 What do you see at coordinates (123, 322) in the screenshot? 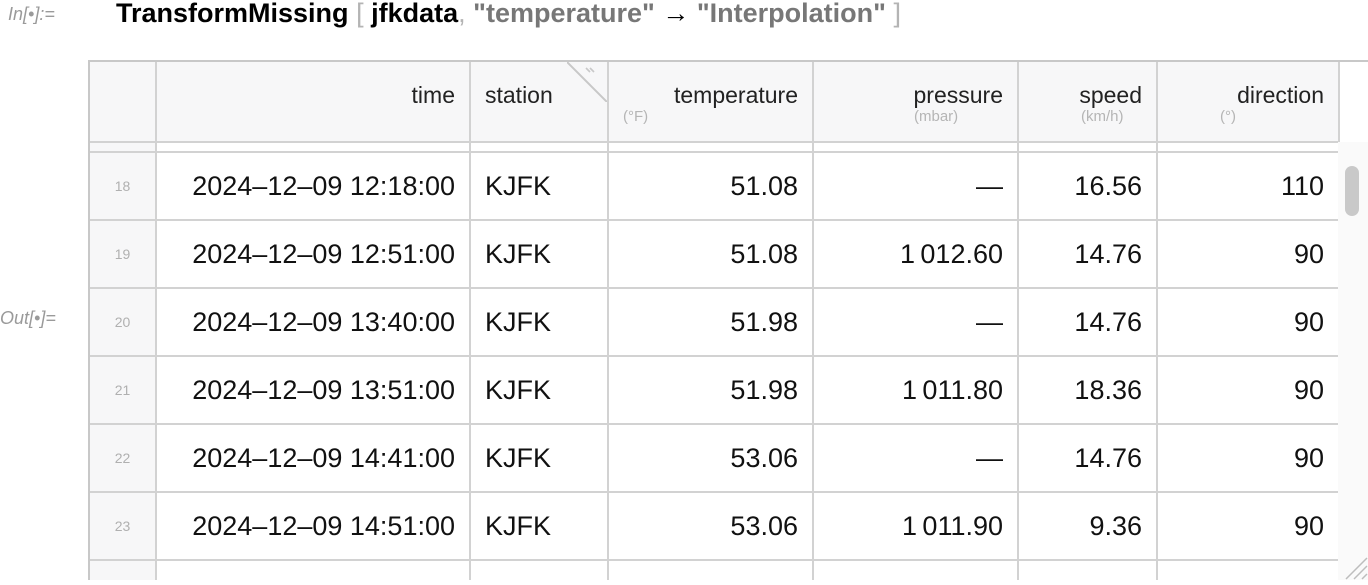
I see `row-index: 20` at bounding box center [123, 322].